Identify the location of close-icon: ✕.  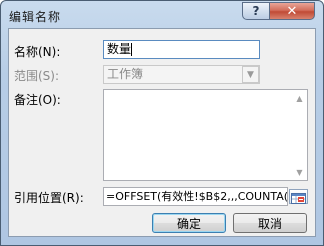
(292, 11).